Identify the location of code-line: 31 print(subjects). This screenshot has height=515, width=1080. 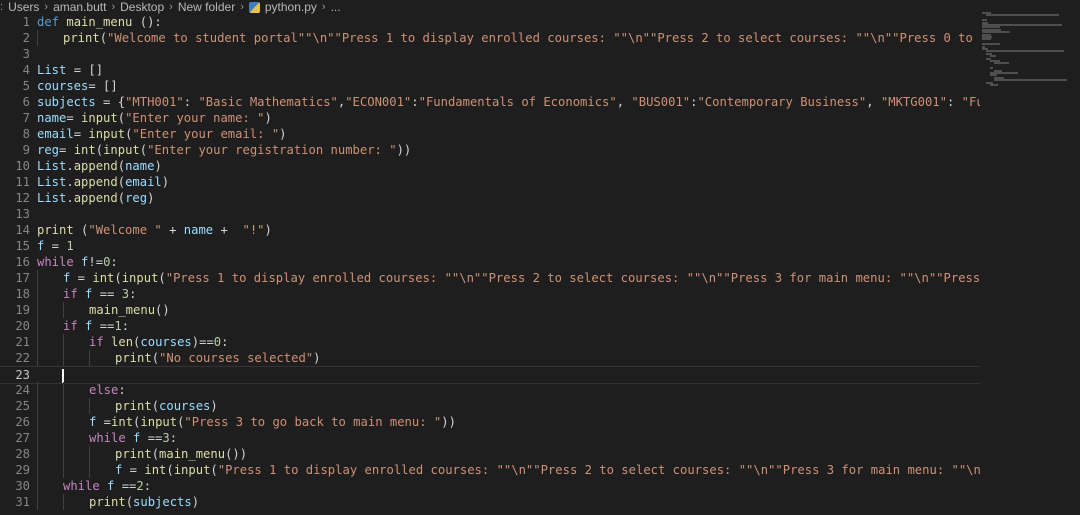
(490, 502).